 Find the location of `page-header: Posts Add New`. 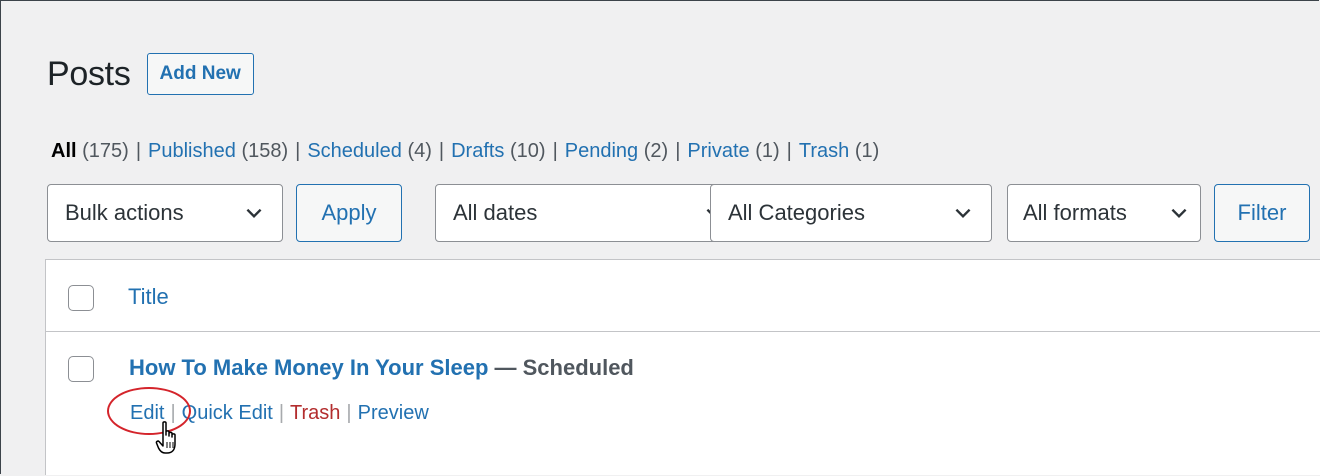

page-header: Posts Add New is located at coordinates (150, 74).